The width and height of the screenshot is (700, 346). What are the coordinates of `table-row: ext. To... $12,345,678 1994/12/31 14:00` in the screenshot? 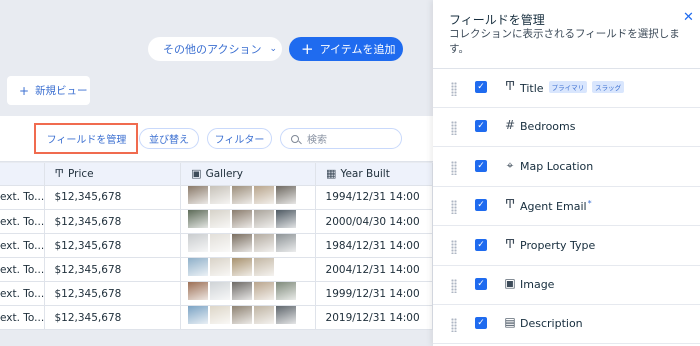 It's located at (216, 197).